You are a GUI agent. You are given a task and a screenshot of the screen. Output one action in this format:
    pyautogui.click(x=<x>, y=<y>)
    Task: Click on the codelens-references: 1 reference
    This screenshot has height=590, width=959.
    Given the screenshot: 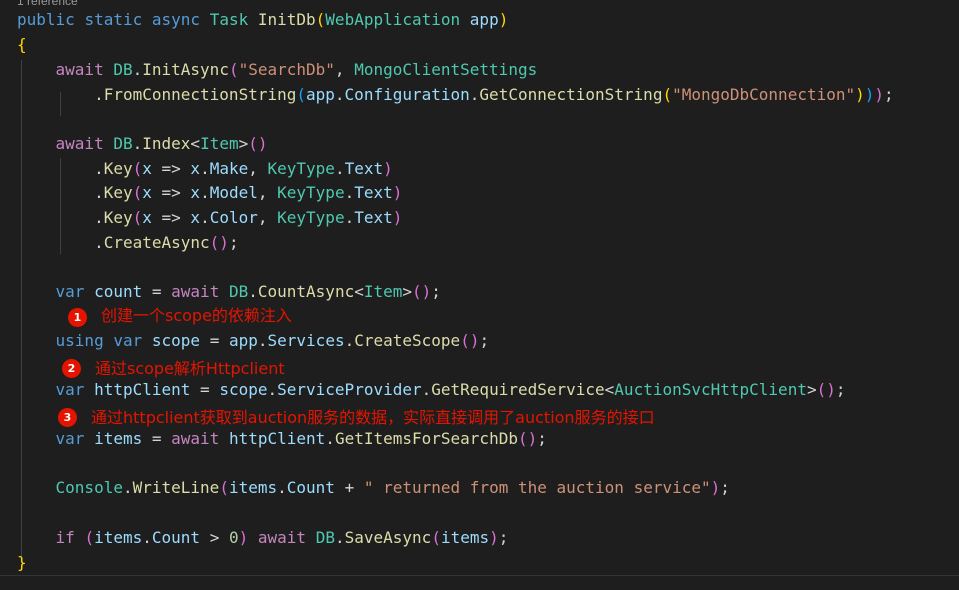 What is the action you would take?
    pyautogui.click(x=47, y=4)
    